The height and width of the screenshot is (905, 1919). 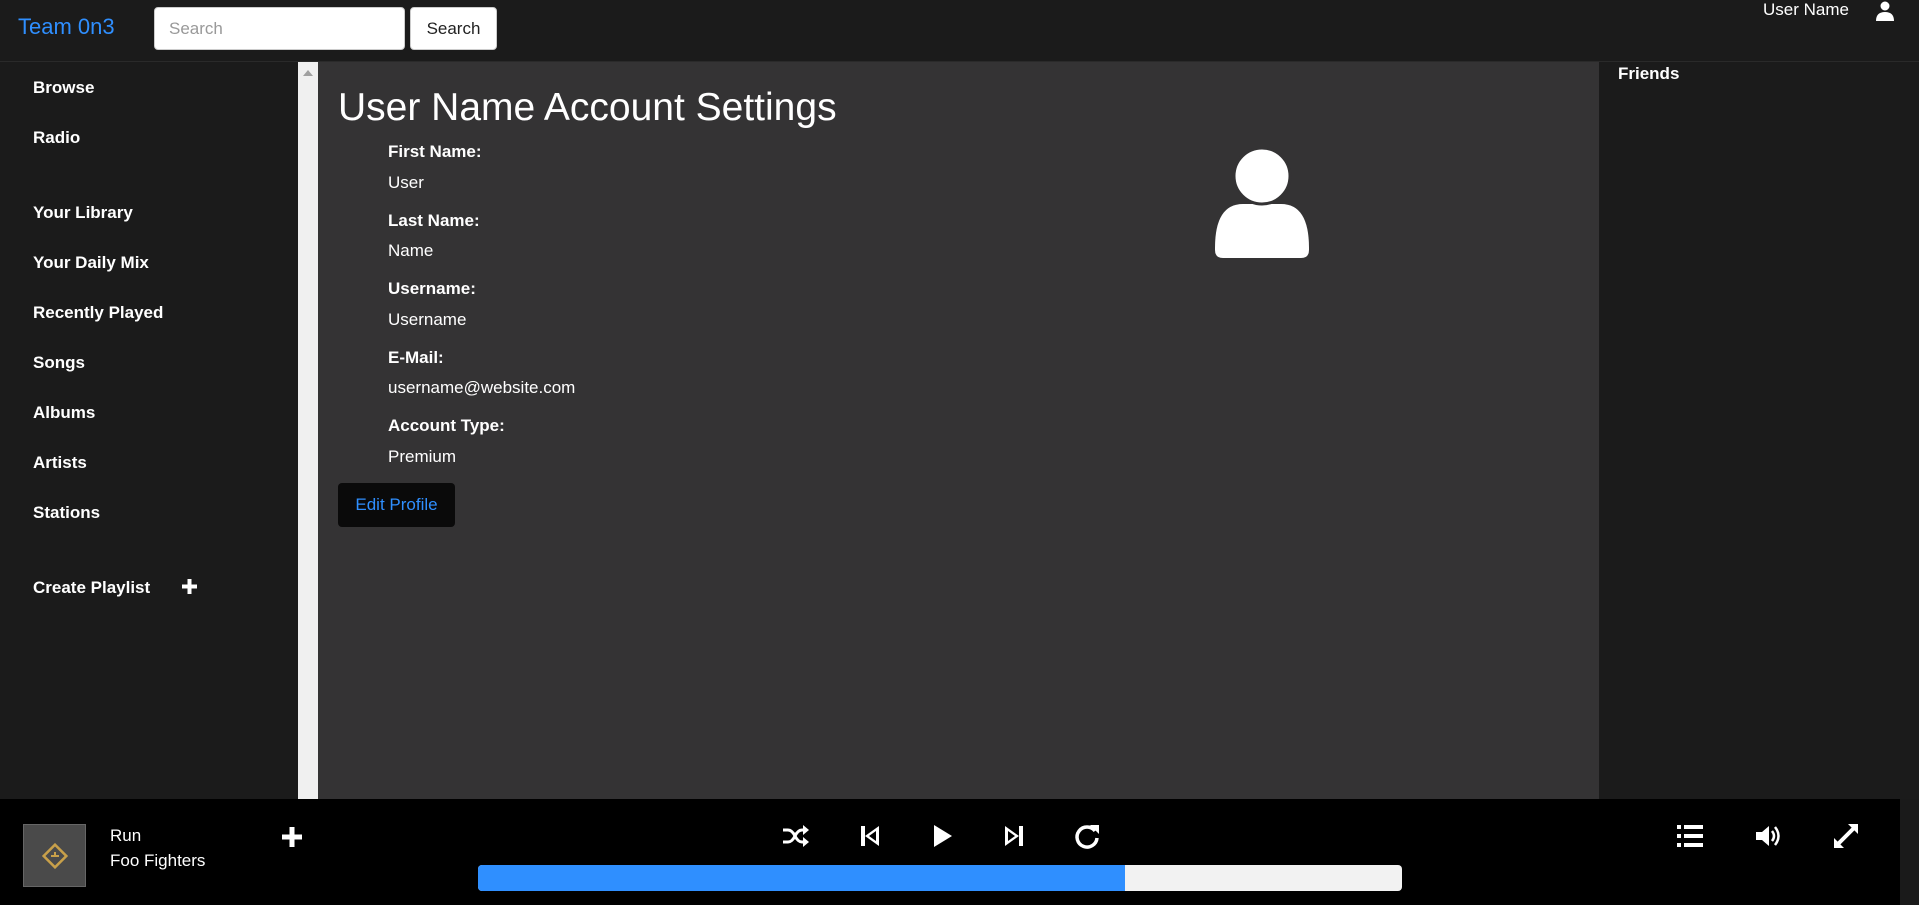 What do you see at coordinates (942, 836) in the screenshot?
I see `play-icon` at bounding box center [942, 836].